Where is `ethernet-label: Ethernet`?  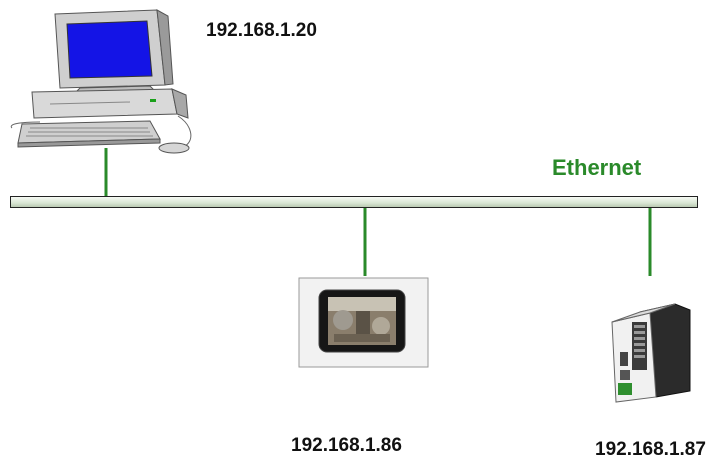
ethernet-label: Ethernet is located at coordinates (597, 167).